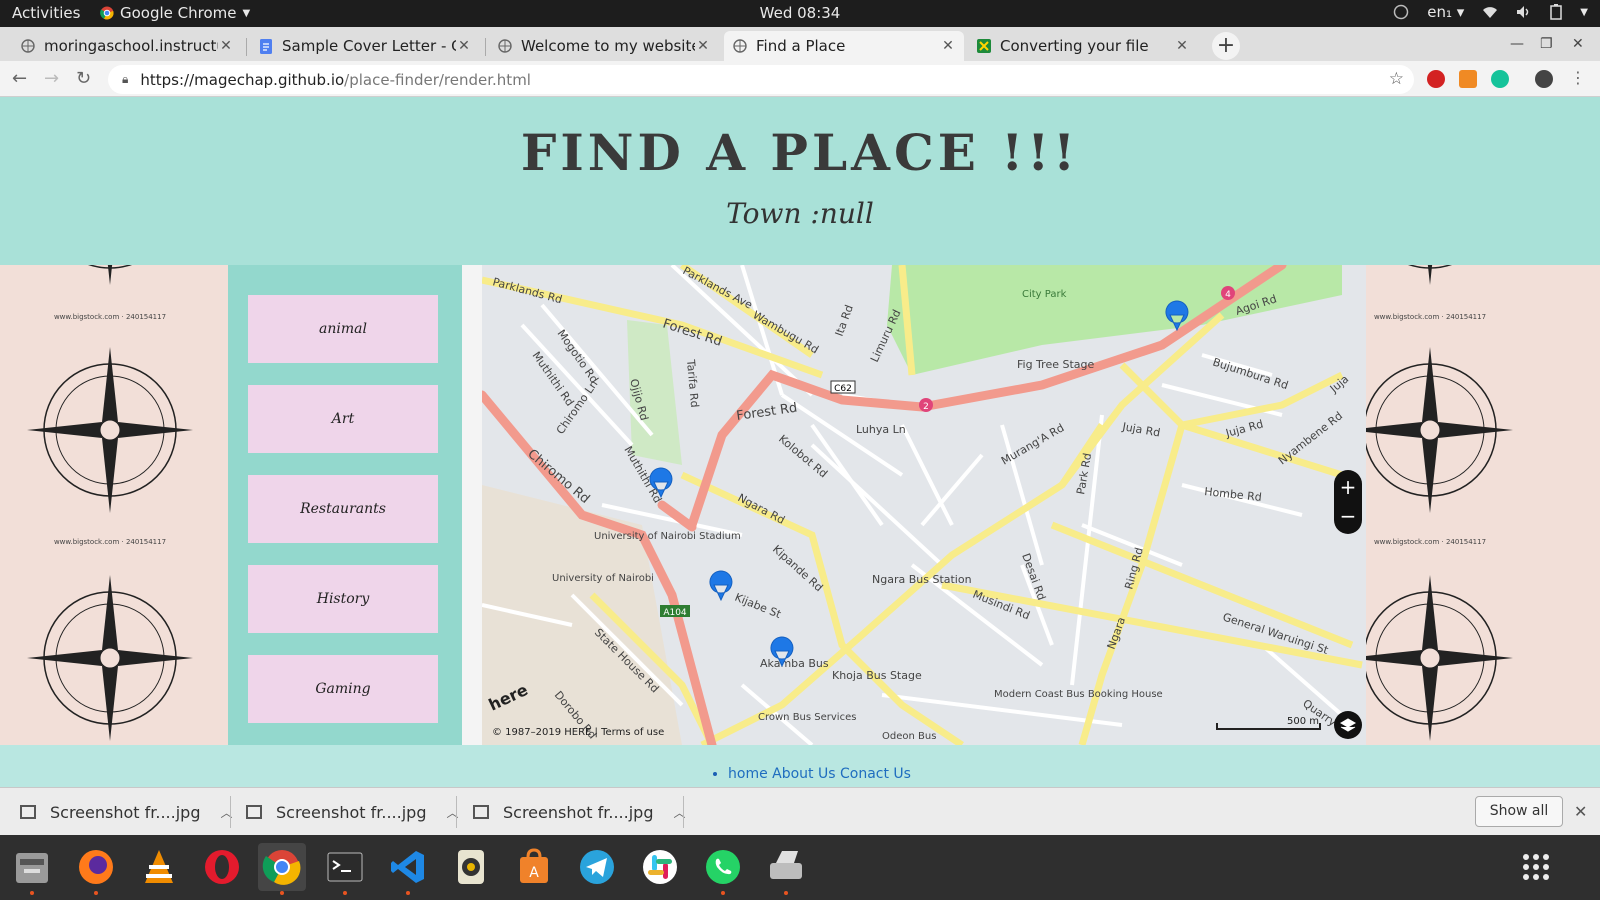 Image resolution: width=1600 pixels, height=900 pixels. What do you see at coordinates (909, 736) in the screenshot?
I see `road-label: Odeon Bus` at bounding box center [909, 736].